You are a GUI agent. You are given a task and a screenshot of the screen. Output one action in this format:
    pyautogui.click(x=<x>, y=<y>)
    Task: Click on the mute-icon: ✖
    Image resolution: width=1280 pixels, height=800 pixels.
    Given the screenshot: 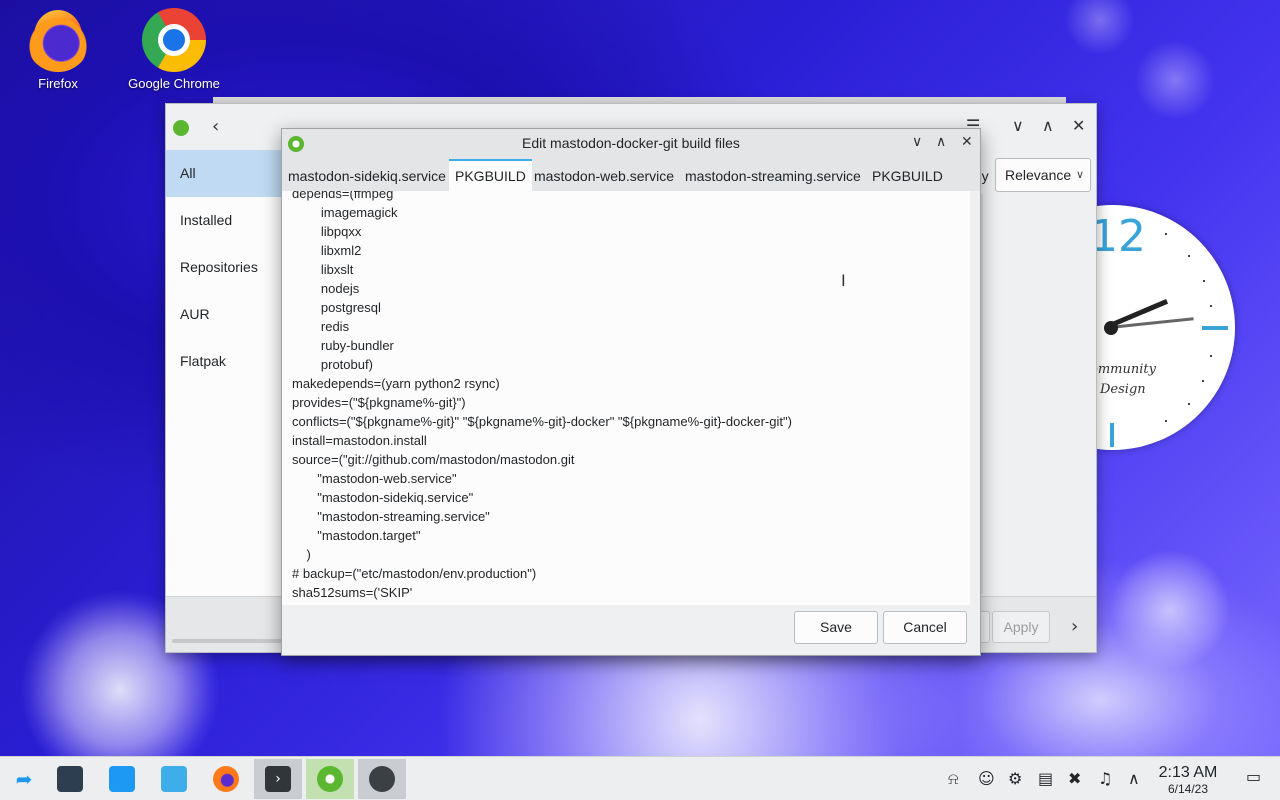 What is the action you would take?
    pyautogui.click(x=1074, y=778)
    